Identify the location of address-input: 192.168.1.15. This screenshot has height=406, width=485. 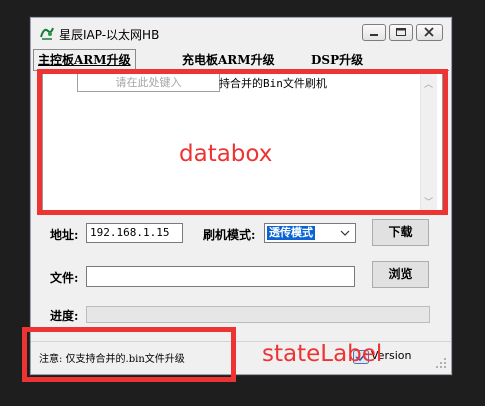
(134, 233).